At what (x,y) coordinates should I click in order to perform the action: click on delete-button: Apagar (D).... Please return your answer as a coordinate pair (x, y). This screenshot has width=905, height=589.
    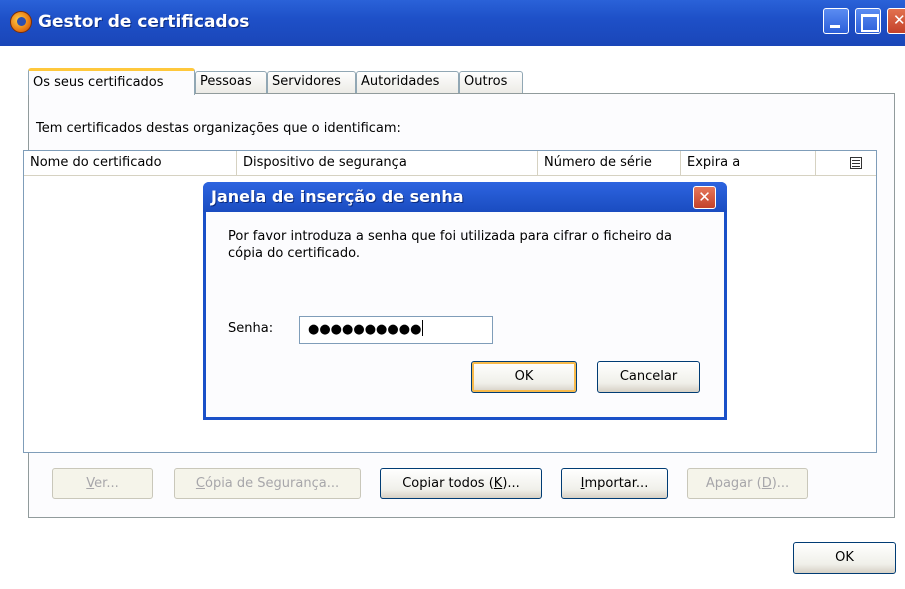
    Looking at the image, I should click on (747, 483).